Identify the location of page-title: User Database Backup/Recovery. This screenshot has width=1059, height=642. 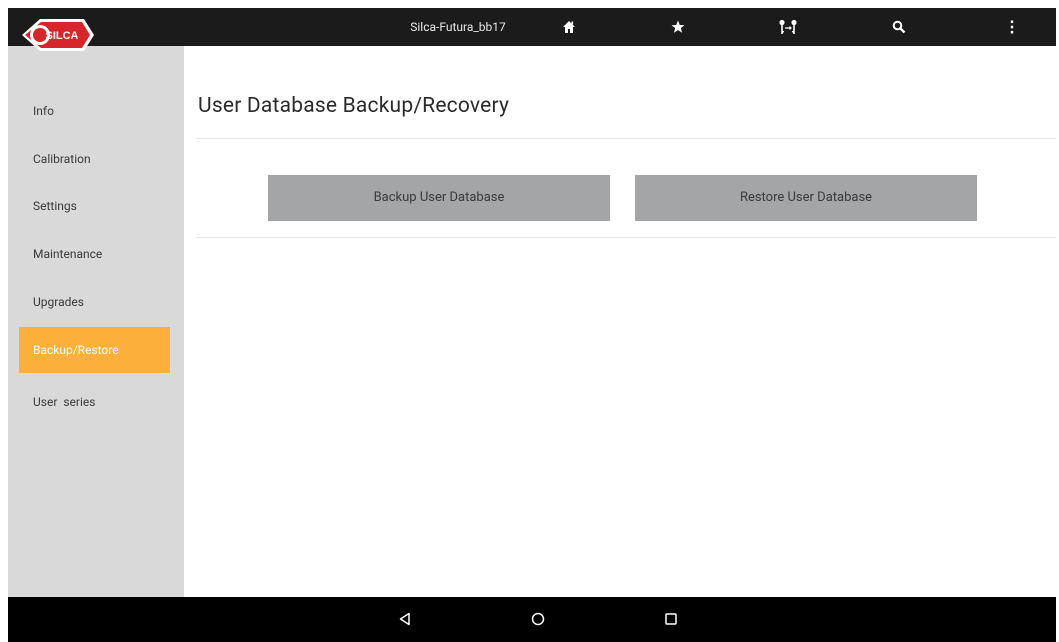
(354, 106).